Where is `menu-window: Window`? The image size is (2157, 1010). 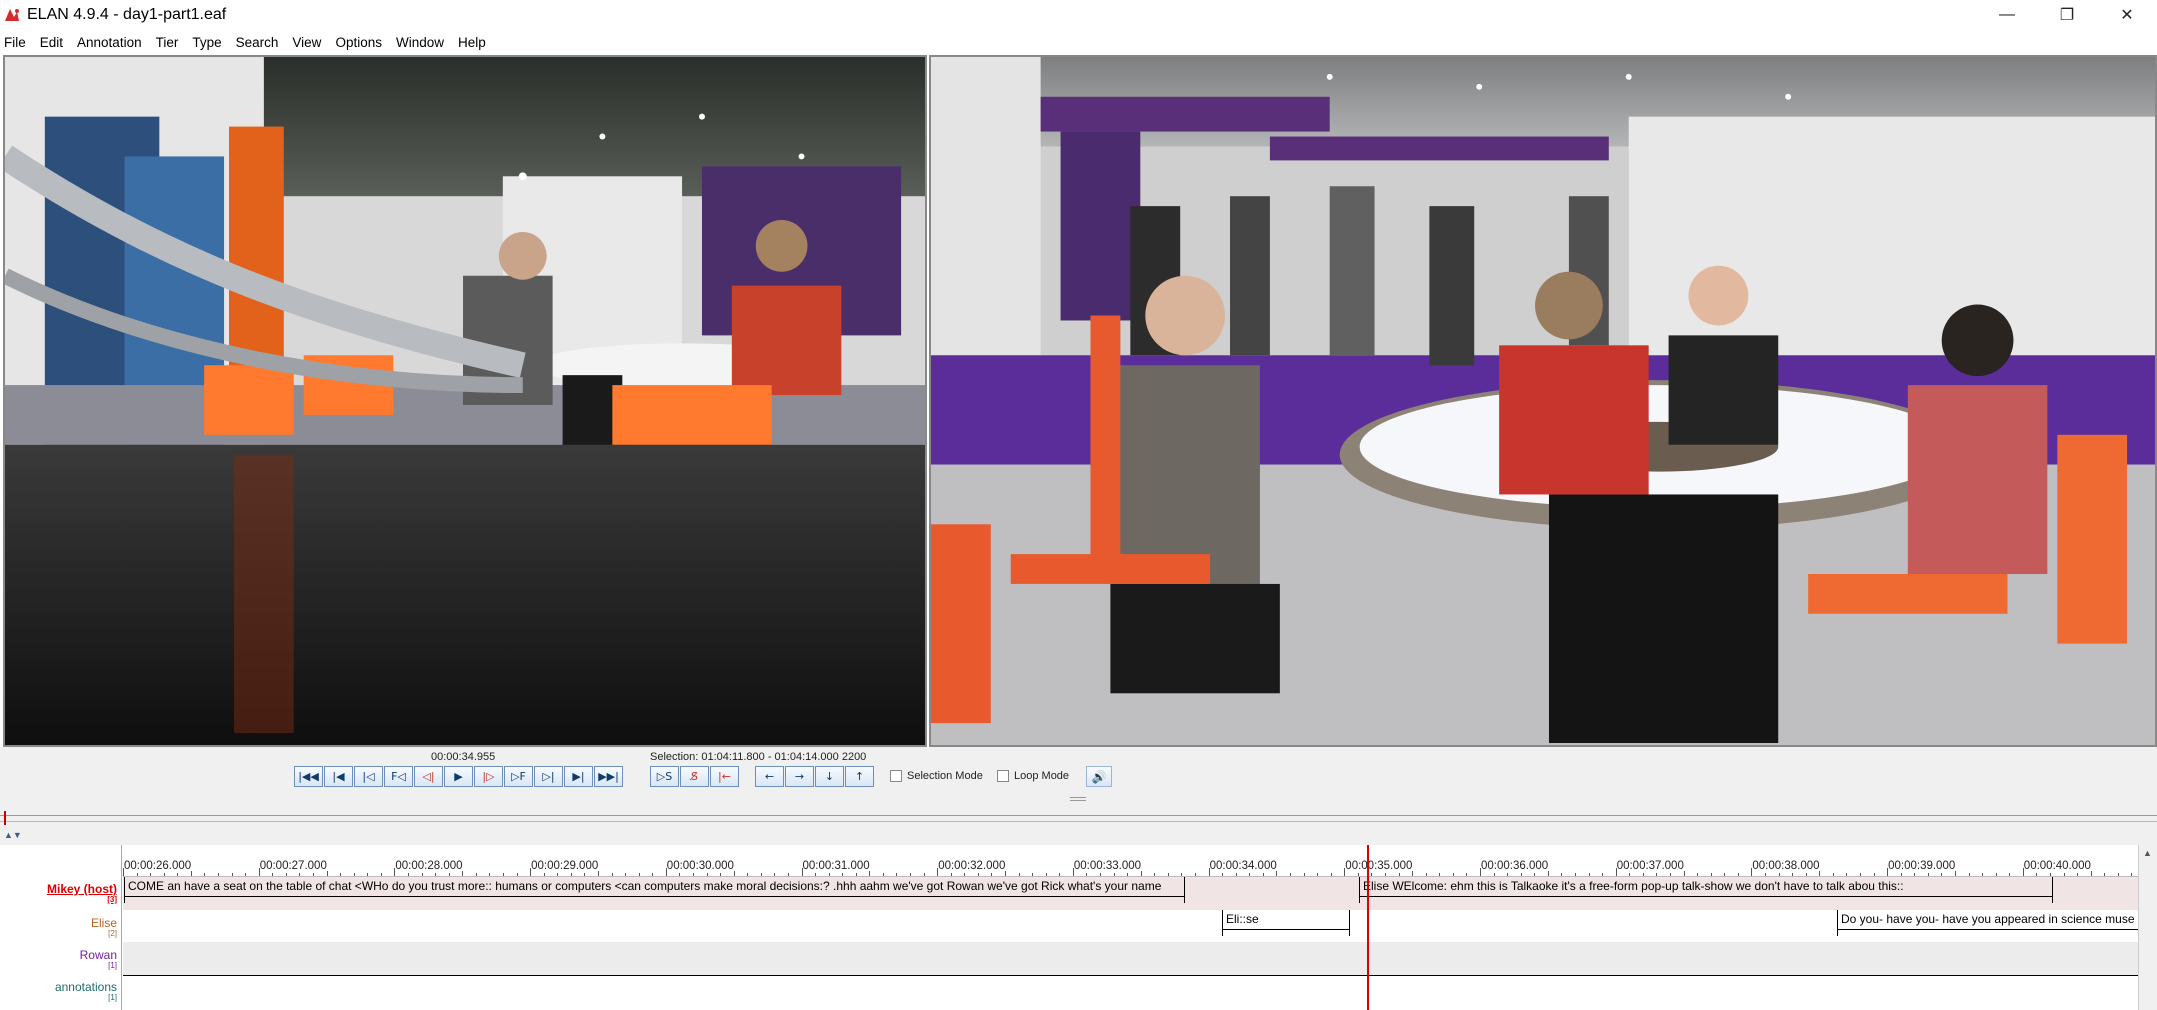 menu-window: Window is located at coordinates (420, 42).